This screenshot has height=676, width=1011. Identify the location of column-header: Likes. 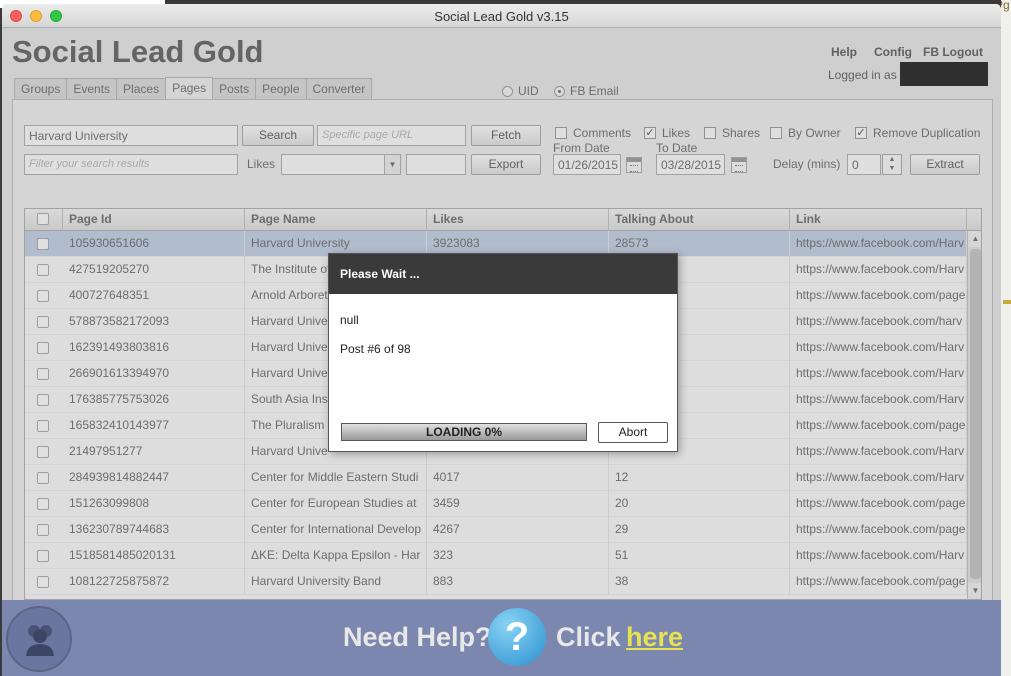
(518, 220).